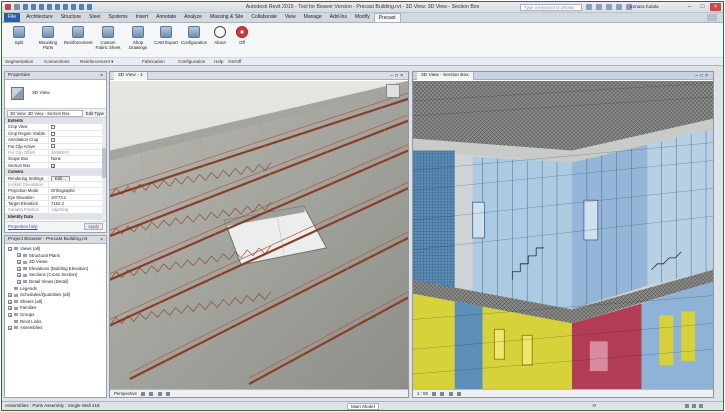 This screenshot has width=725, height=412. I want to click on panel-label: Connections, so click(57, 61).